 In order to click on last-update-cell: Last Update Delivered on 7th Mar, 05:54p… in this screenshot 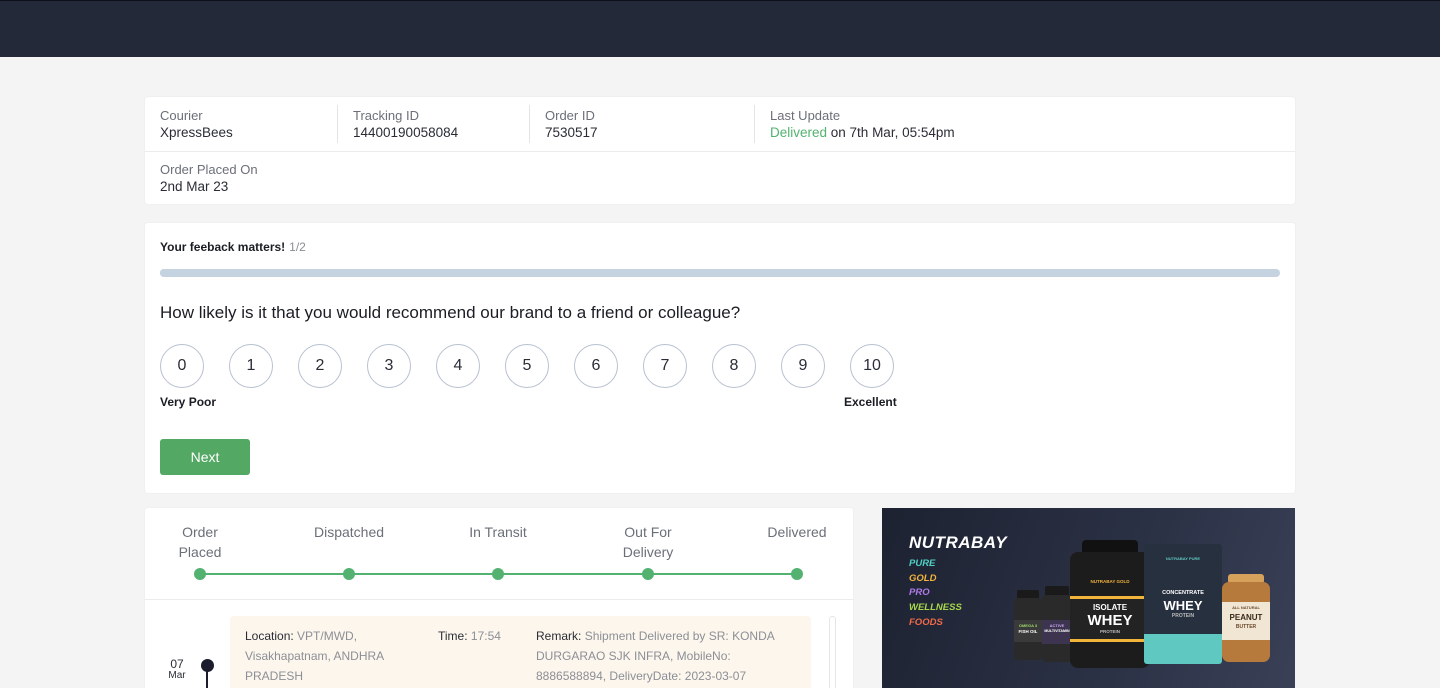, I will do `click(1025, 124)`.